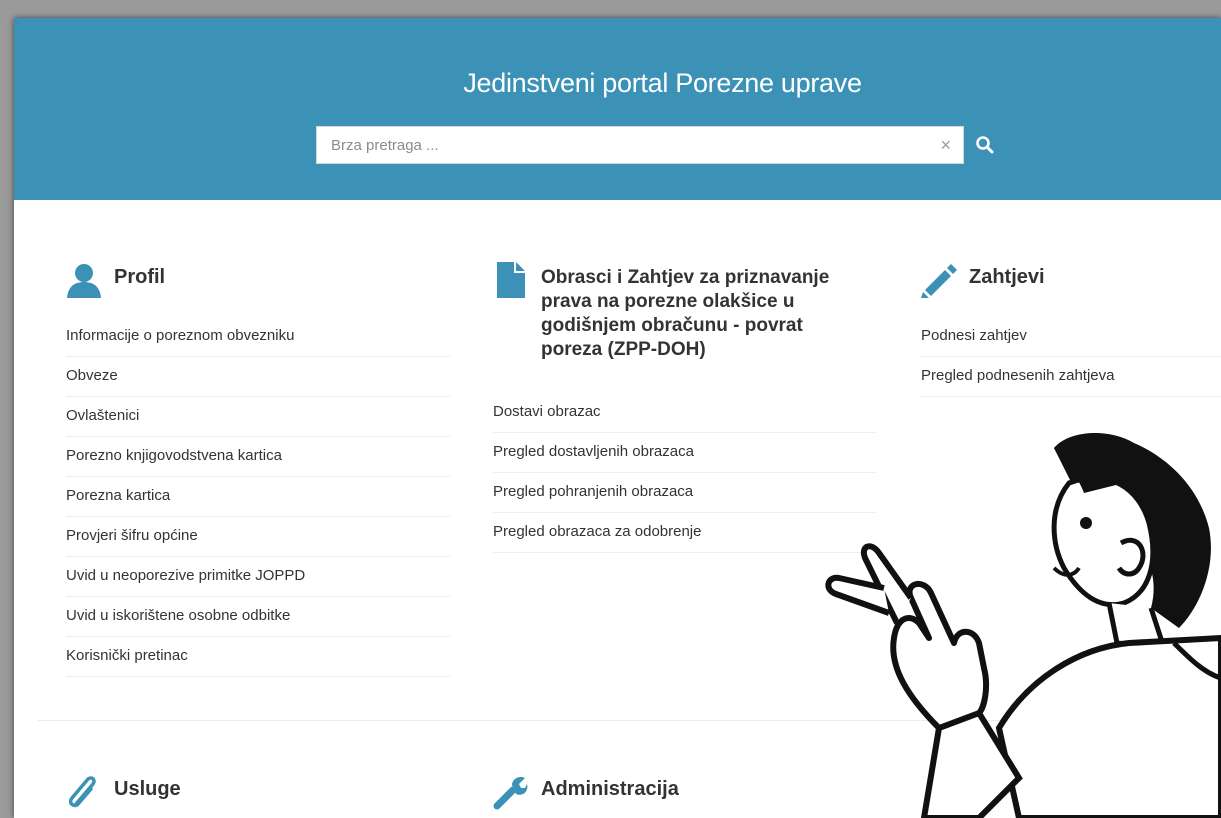 This screenshot has width=1221, height=818. I want to click on pencil-icon, so click(939, 281).